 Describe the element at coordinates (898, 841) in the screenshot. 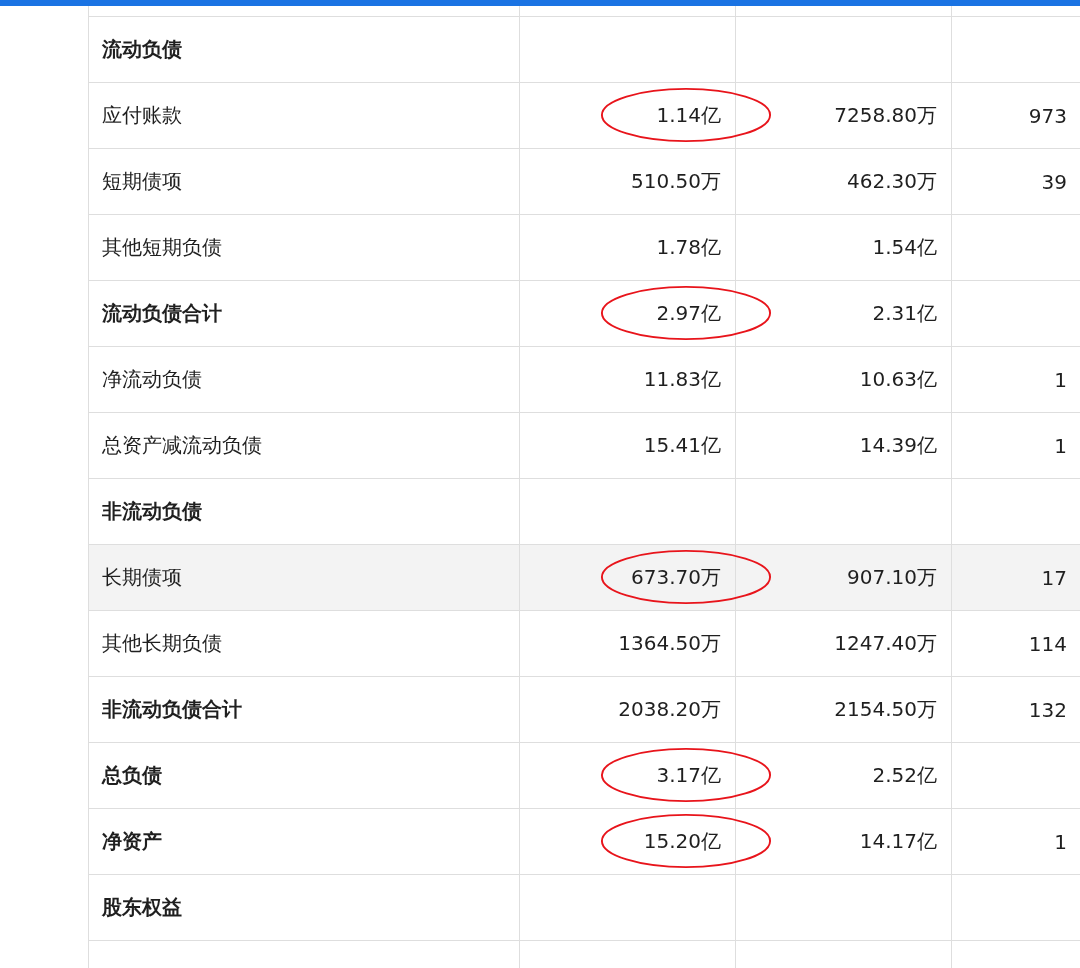

I see `table-cell: 14.17亿` at that location.